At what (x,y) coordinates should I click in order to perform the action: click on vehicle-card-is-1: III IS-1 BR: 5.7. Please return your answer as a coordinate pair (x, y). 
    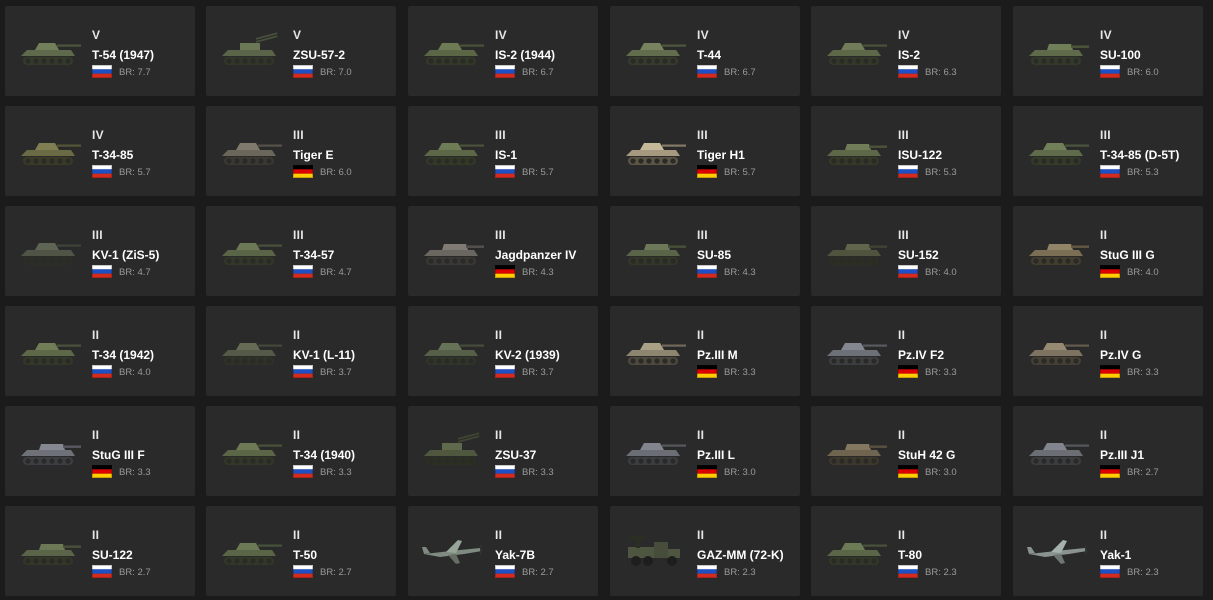
    Looking at the image, I should click on (503, 151).